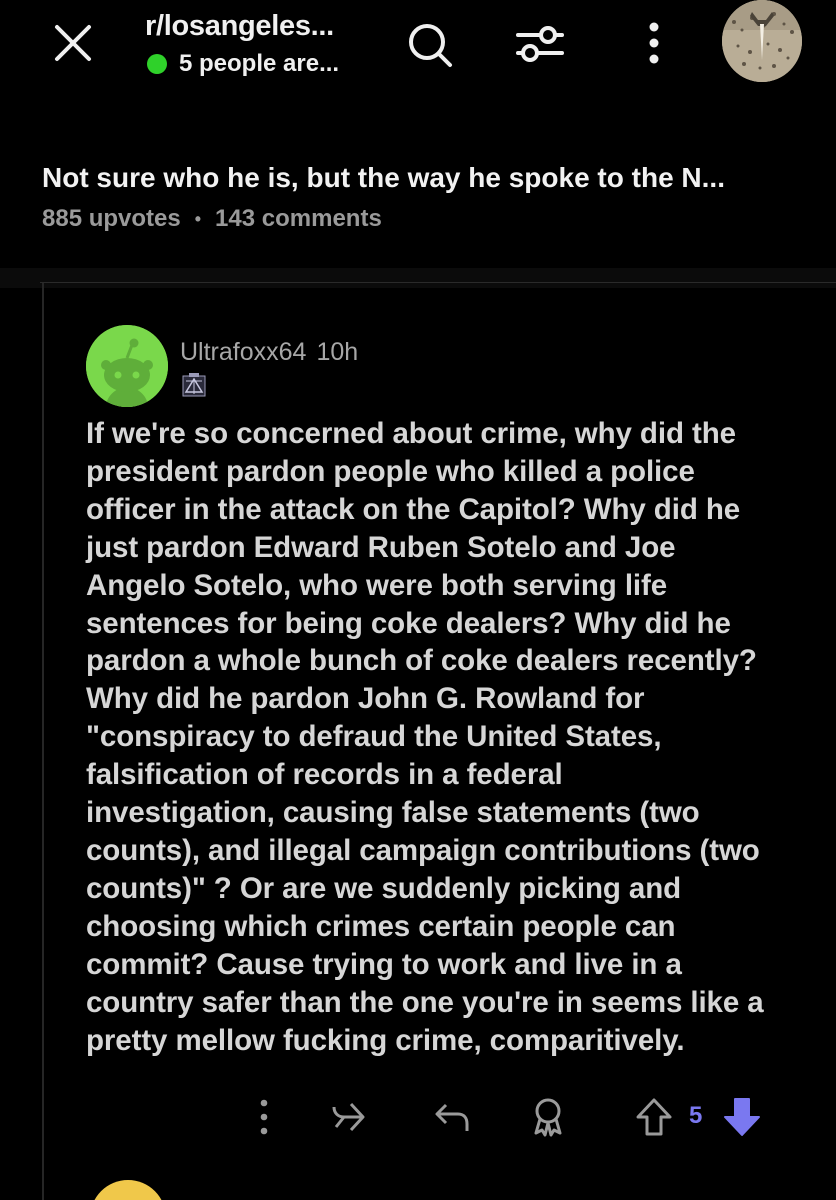 This screenshot has width=836, height=1200. I want to click on commenter-avatar, so click(127, 366).